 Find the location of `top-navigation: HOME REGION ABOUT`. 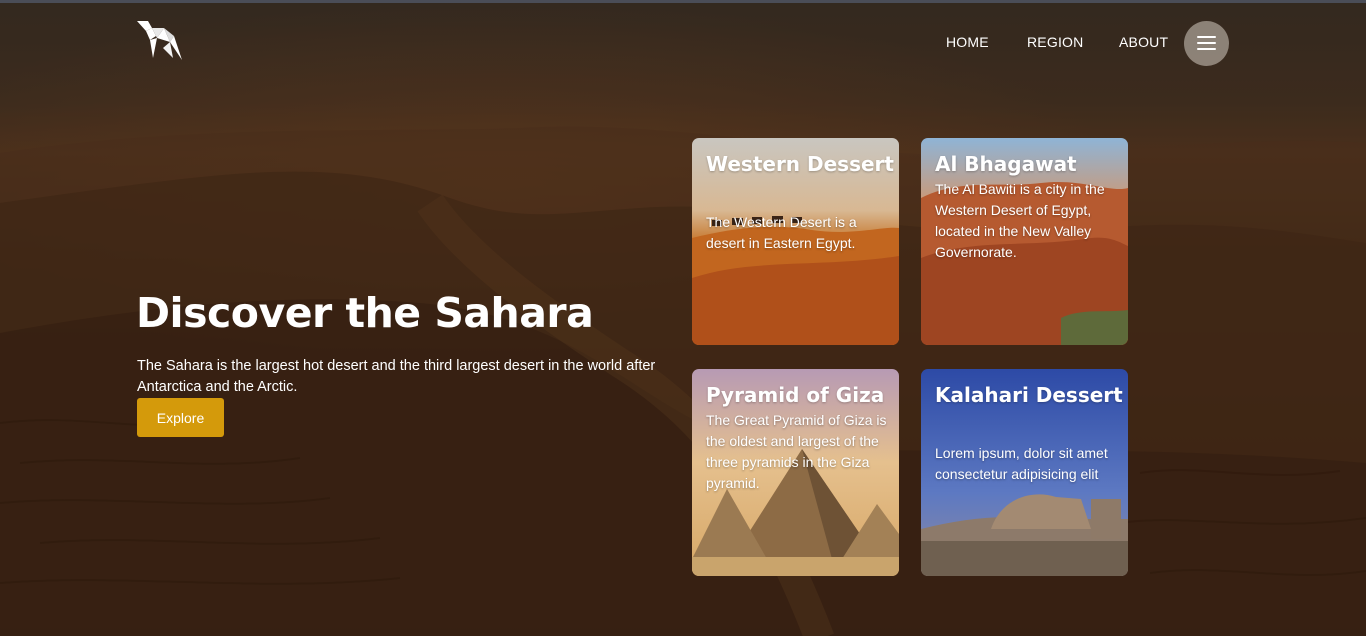

top-navigation: HOME REGION ABOUT is located at coordinates (683, 43).